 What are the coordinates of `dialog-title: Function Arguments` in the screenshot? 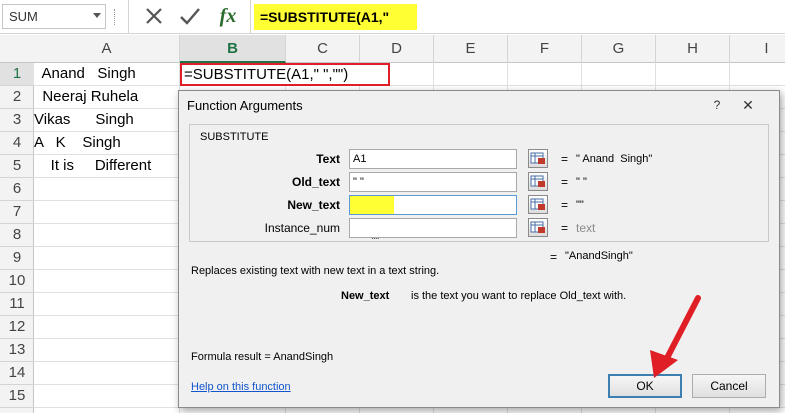 It's located at (245, 105).